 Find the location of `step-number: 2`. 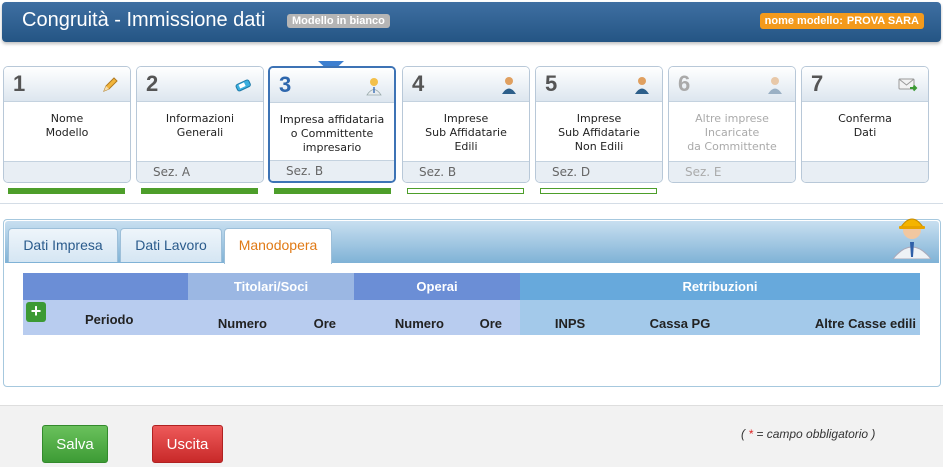

step-number: 2 is located at coordinates (152, 83).